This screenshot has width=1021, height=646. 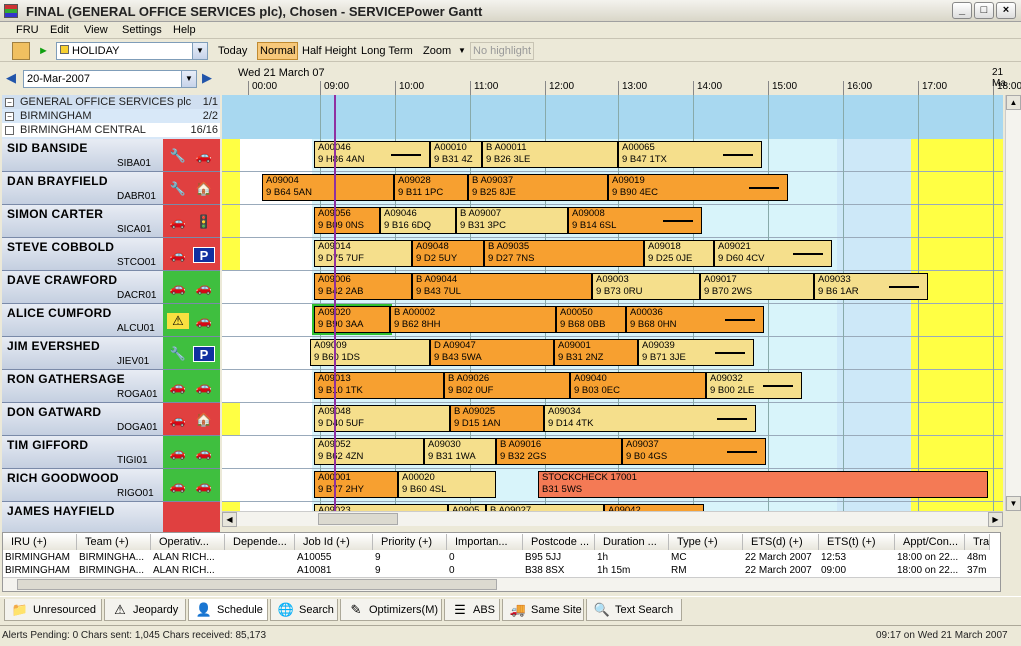 What do you see at coordinates (695, 319) in the screenshot?
I see `job-block: A00036 9 B68 0HN` at bounding box center [695, 319].